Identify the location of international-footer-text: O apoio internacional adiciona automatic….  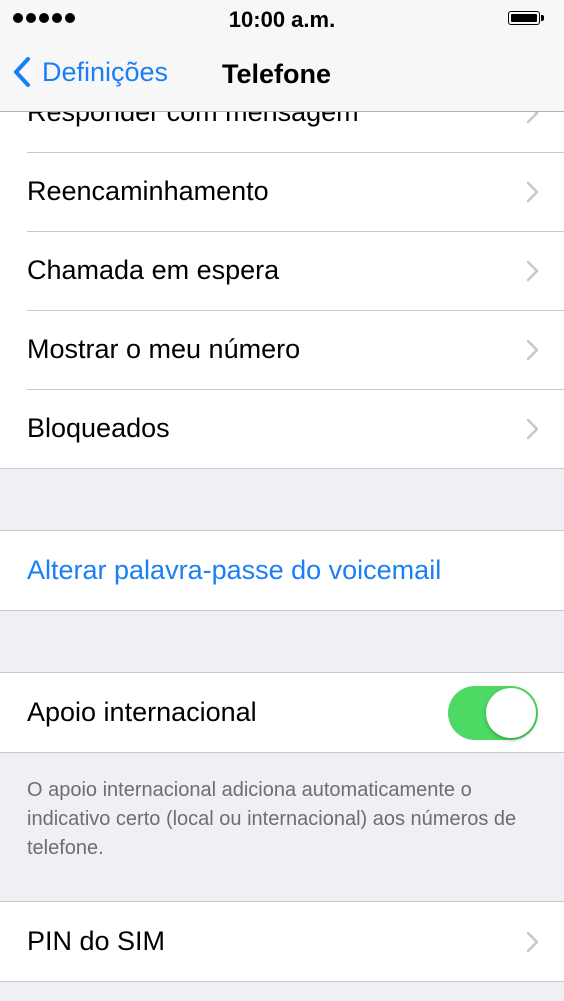
(272, 819).